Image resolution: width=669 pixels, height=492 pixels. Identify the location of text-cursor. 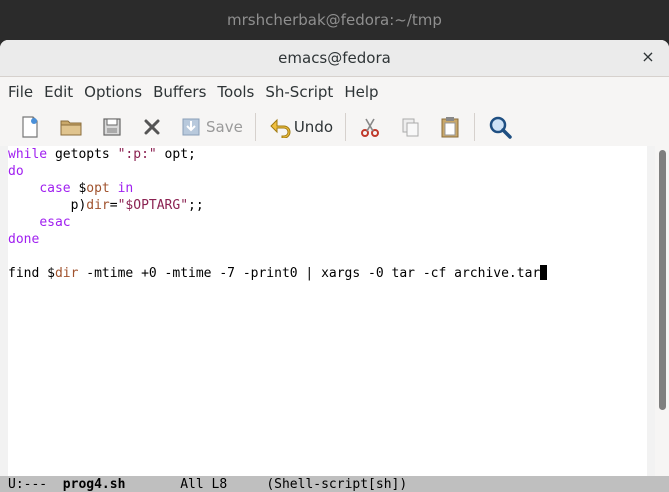
(544, 272).